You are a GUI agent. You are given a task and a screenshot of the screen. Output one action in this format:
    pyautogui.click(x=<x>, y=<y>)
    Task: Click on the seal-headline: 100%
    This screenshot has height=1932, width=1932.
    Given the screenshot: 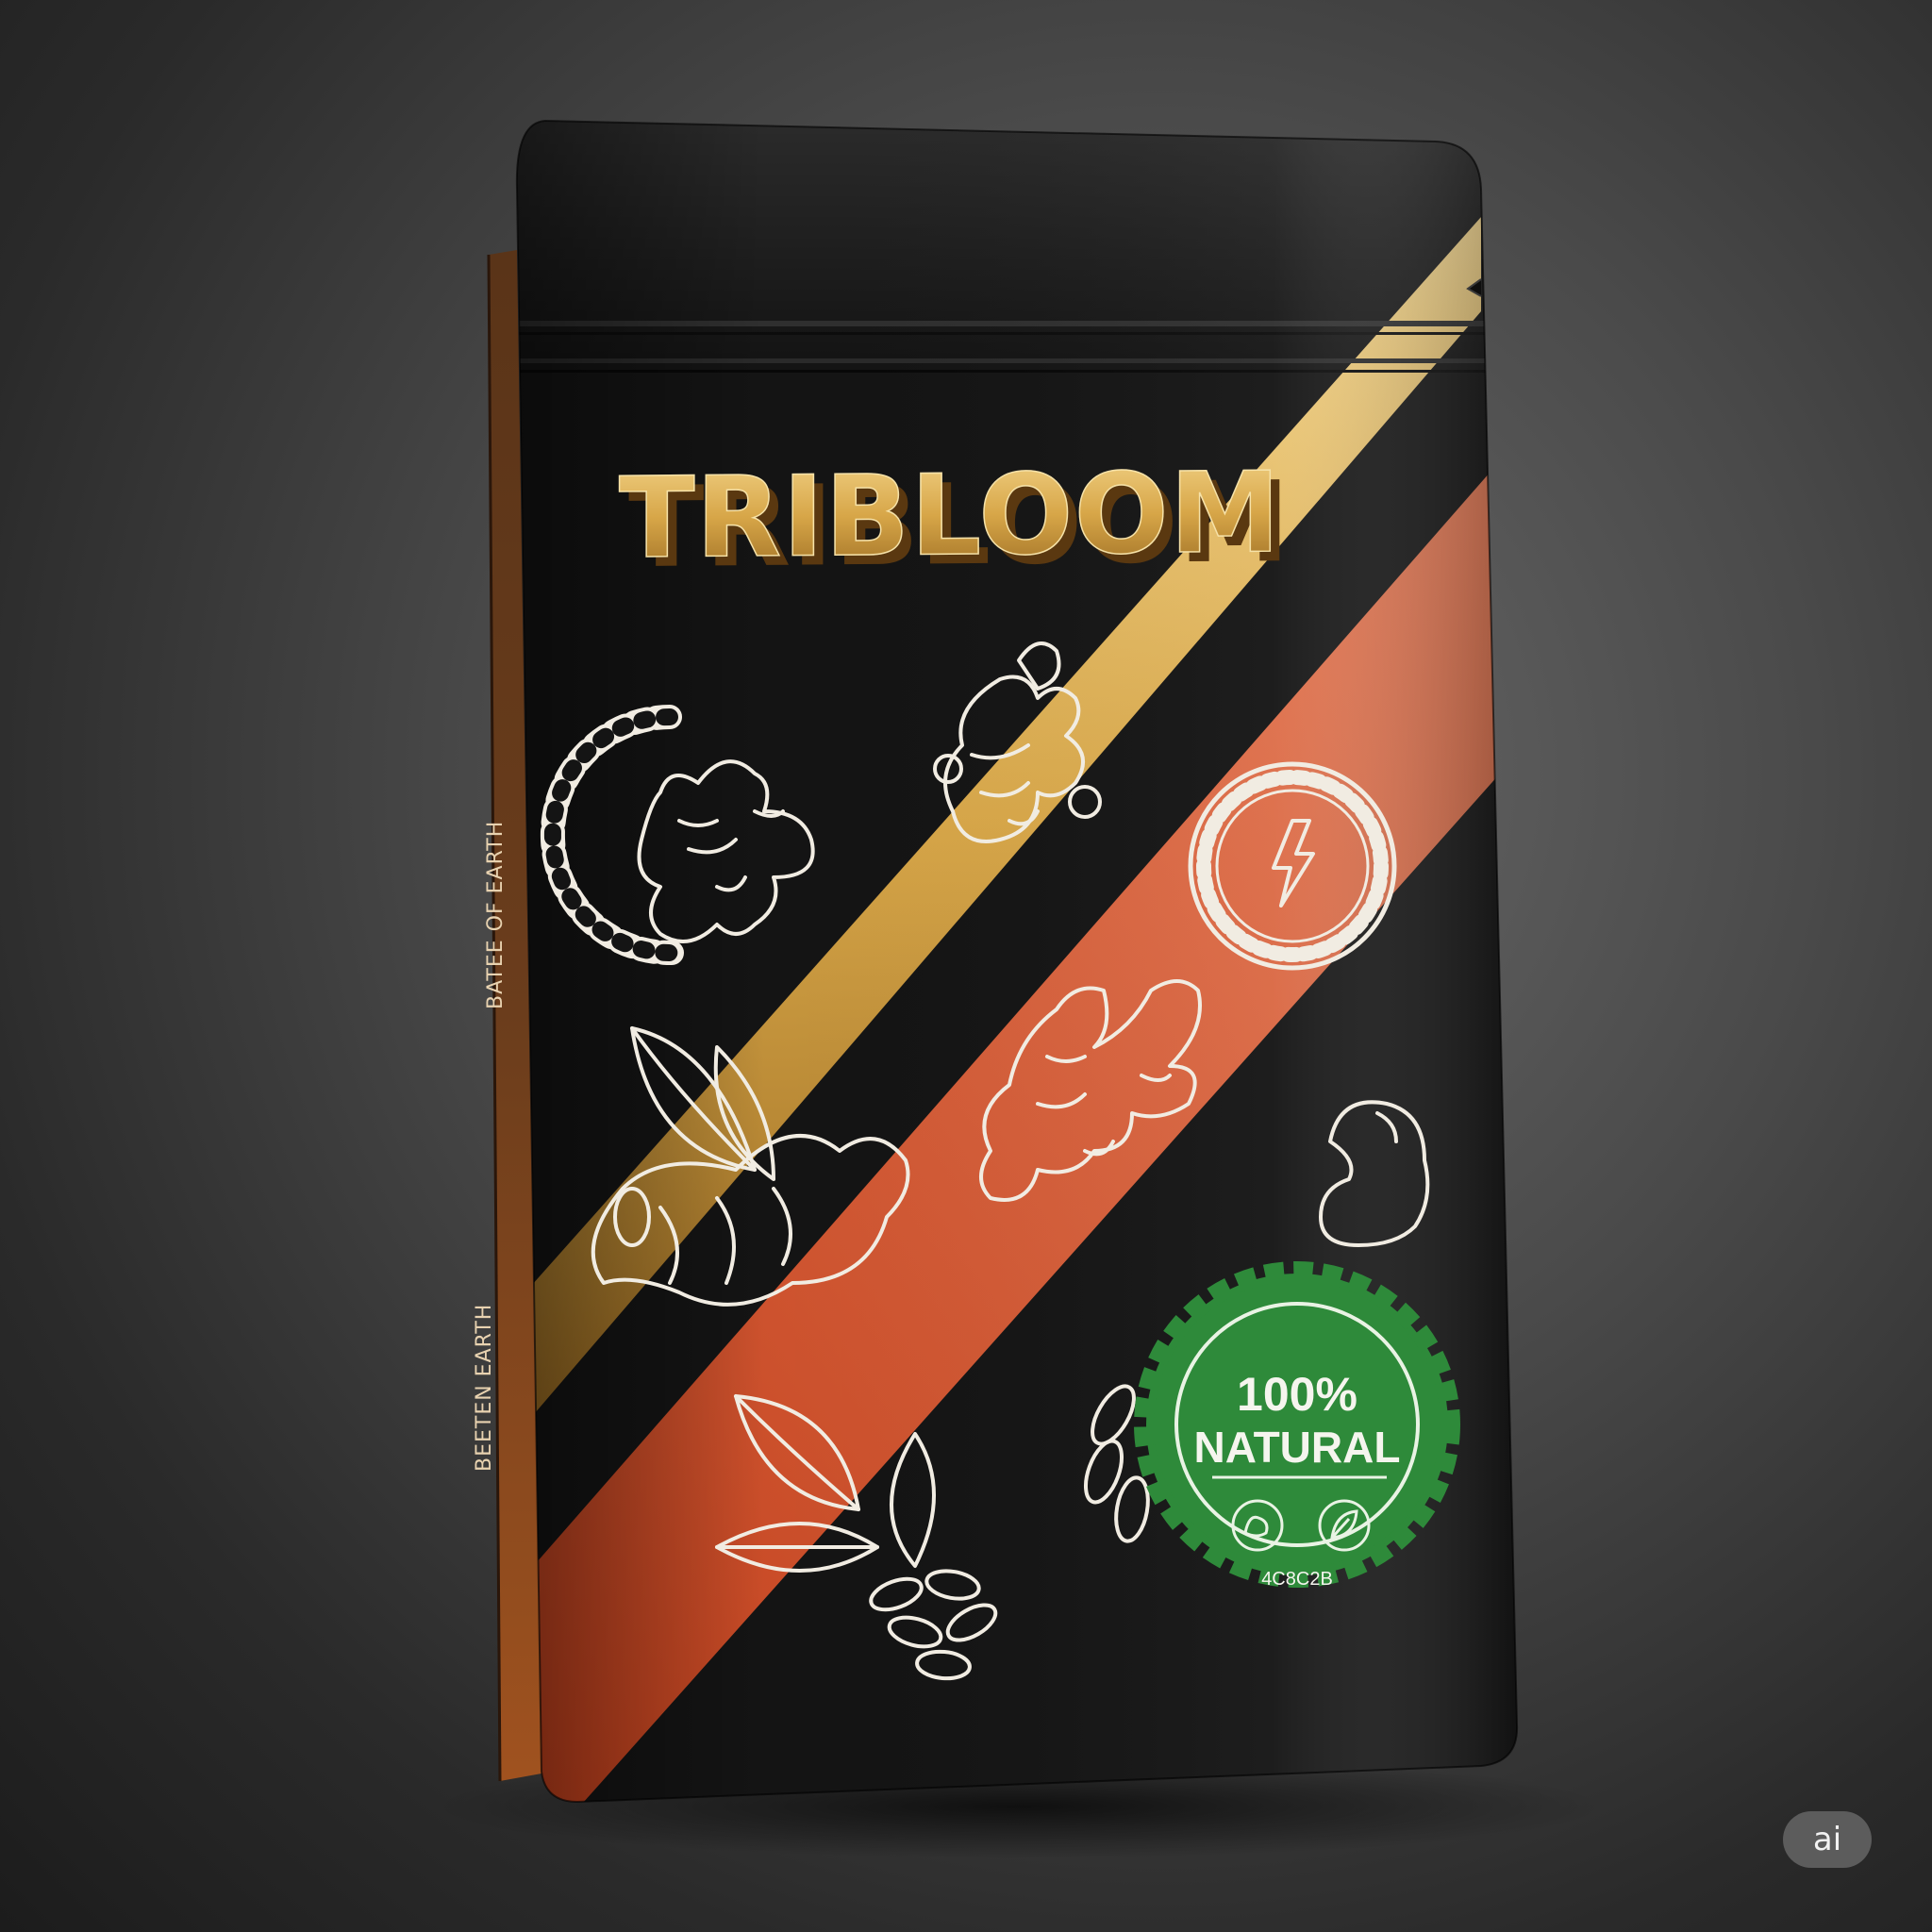 What is the action you would take?
    pyautogui.click(x=1297, y=1395)
    